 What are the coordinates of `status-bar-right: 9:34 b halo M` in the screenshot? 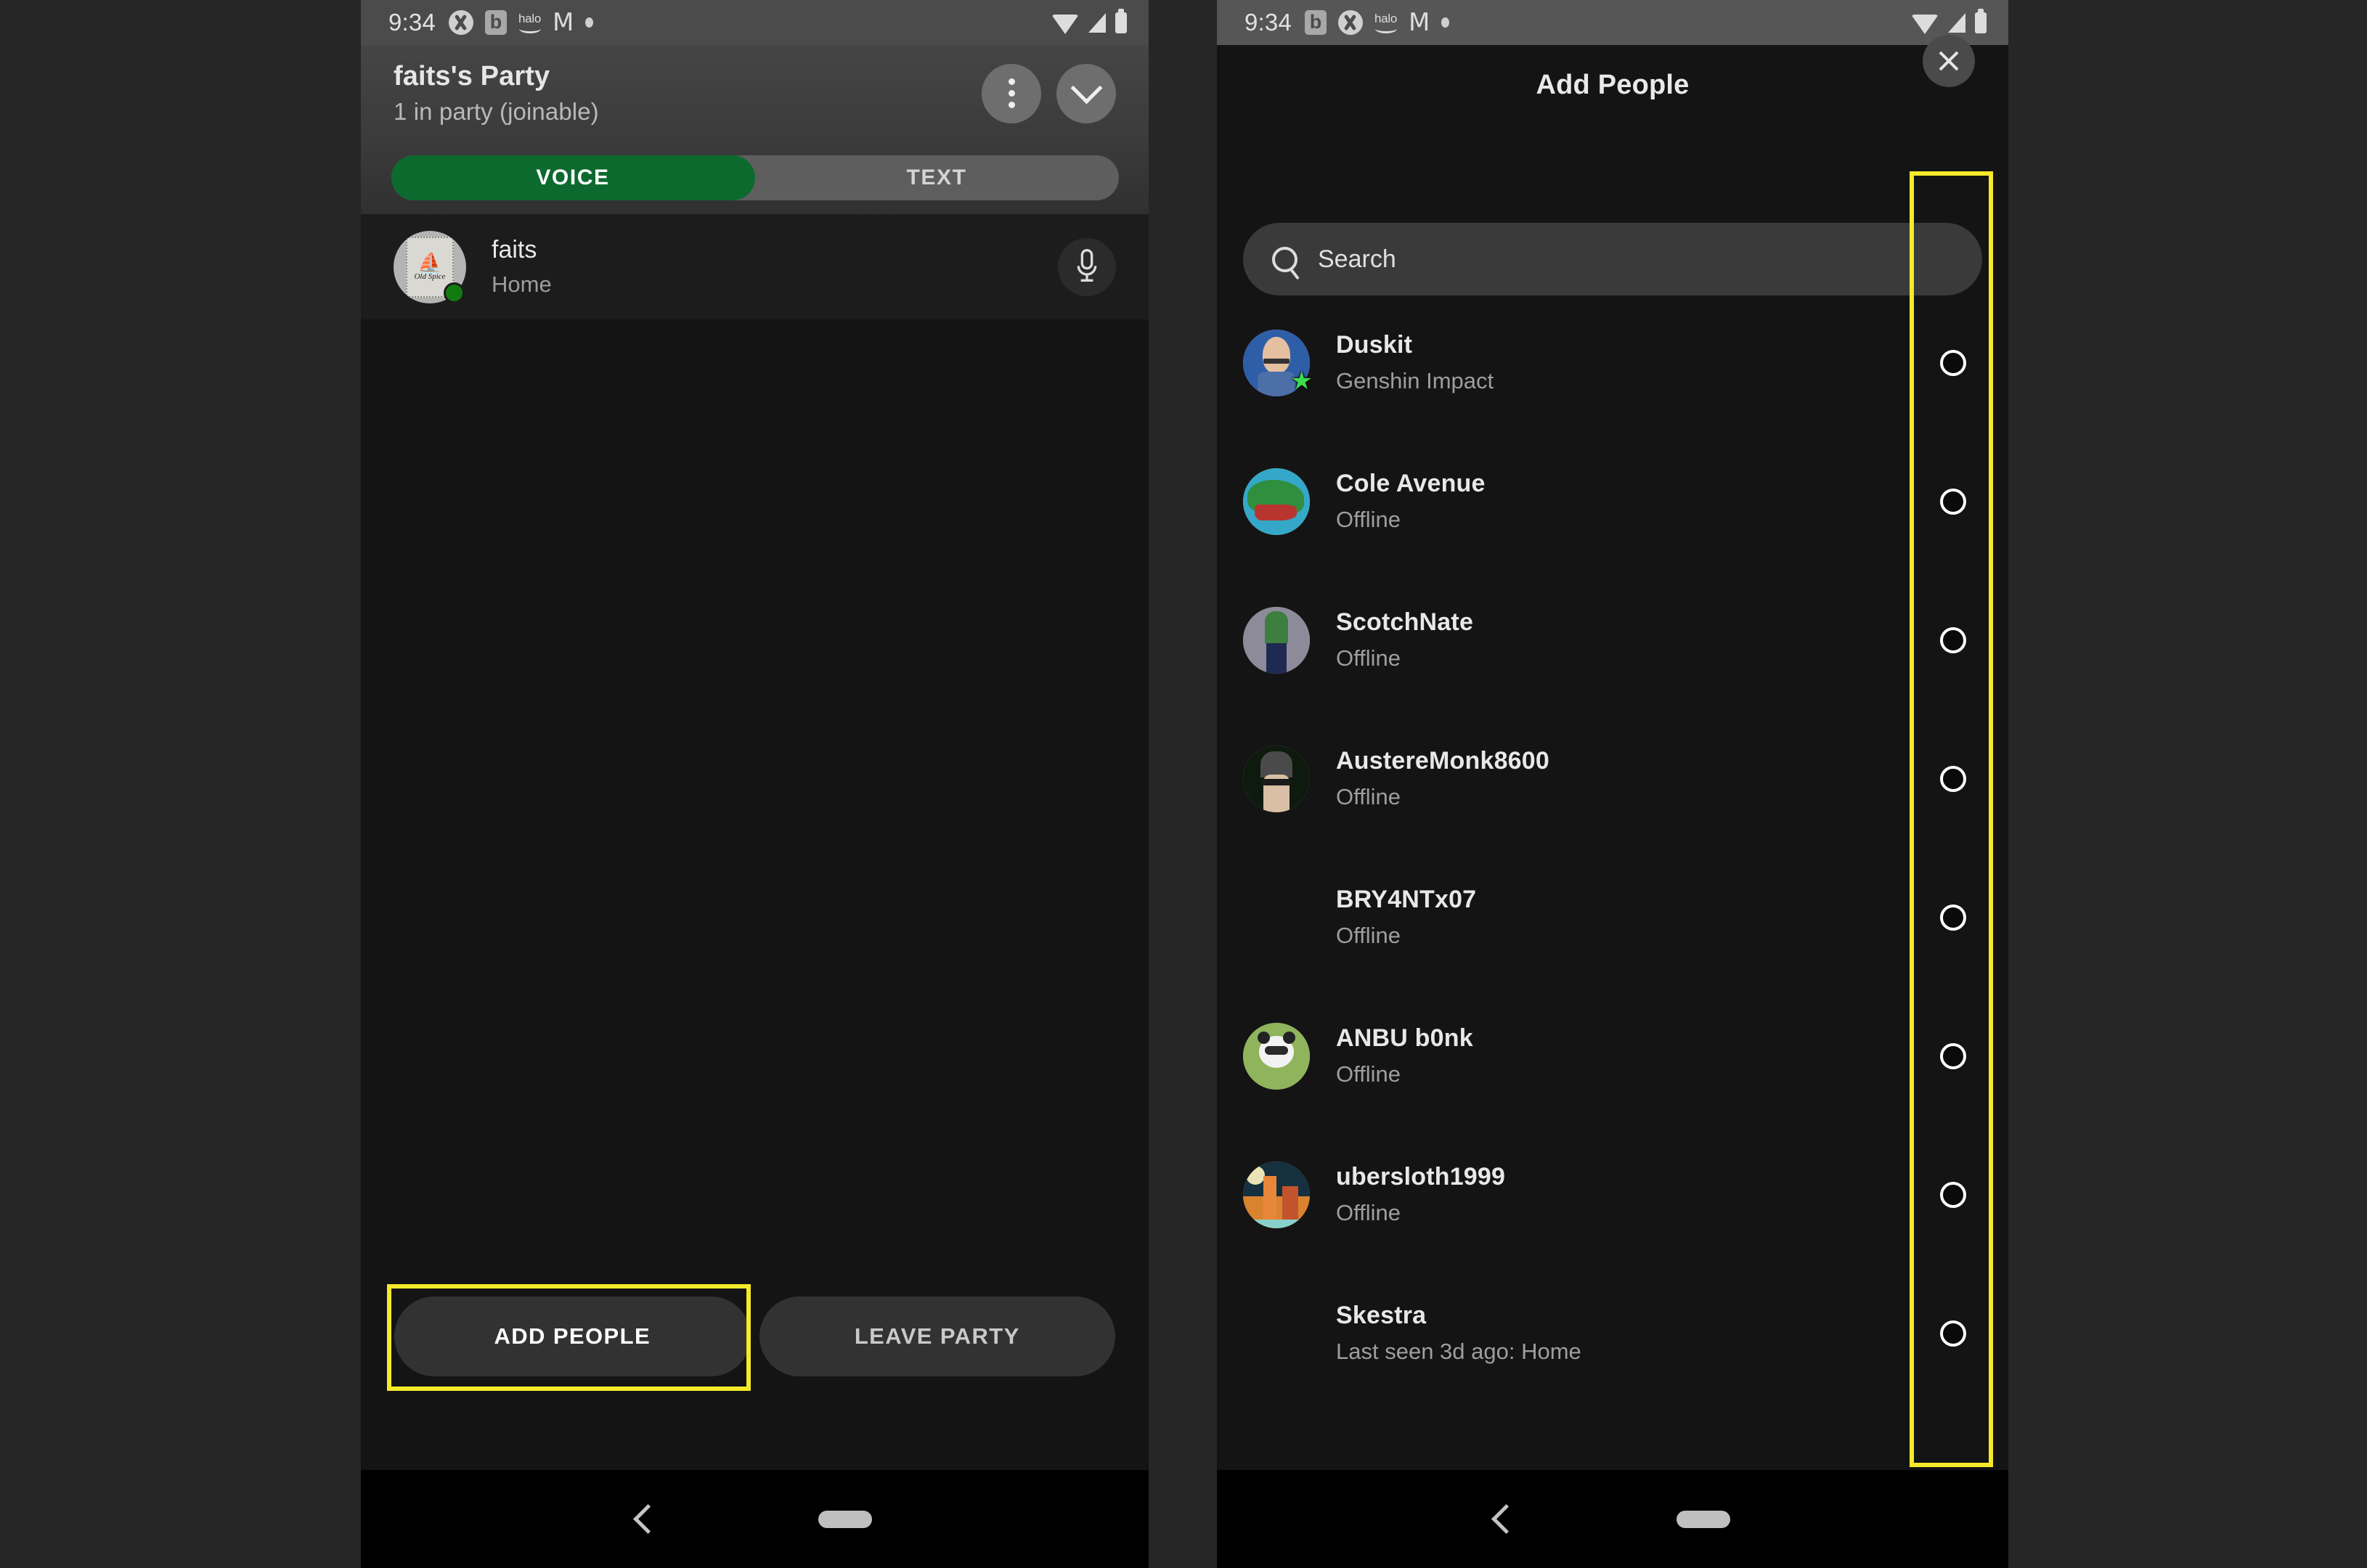 It's located at (1613, 23).